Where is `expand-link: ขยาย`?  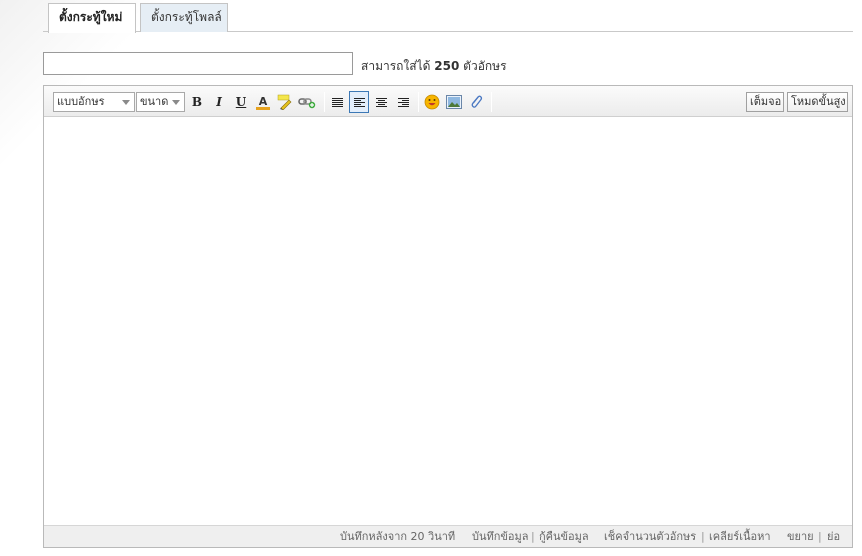 expand-link: ขยาย is located at coordinates (800, 536).